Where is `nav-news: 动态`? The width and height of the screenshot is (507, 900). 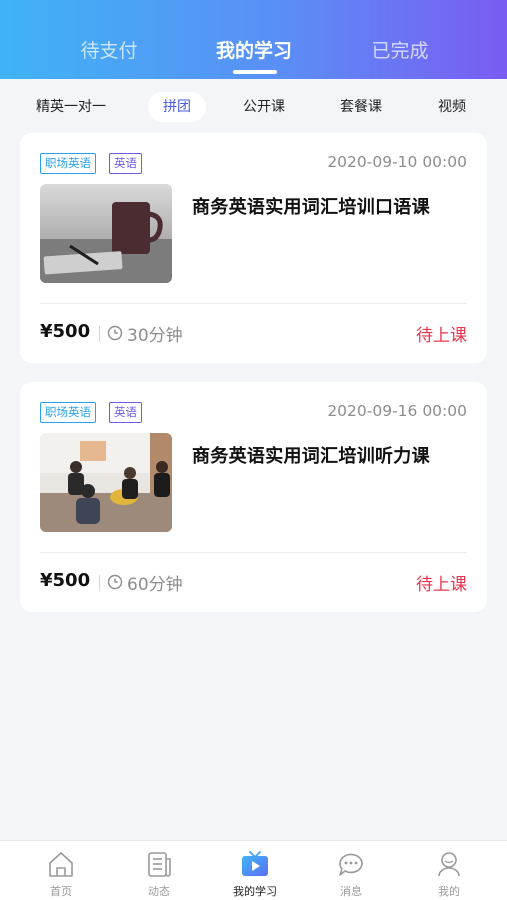
nav-news: 动态 is located at coordinates (159, 870).